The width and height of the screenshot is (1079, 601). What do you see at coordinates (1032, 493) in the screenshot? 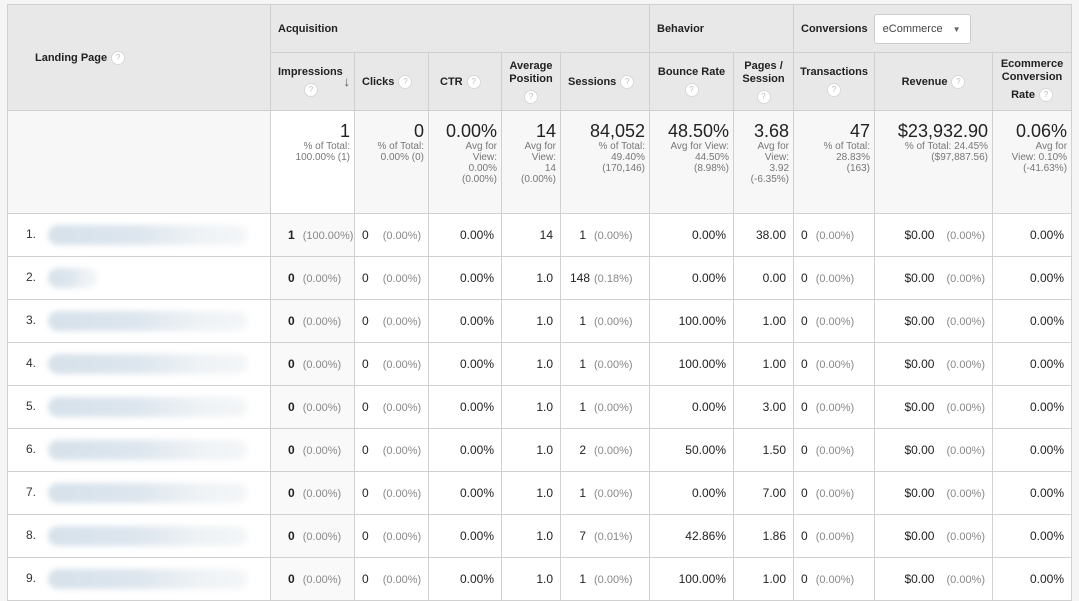
I see `ecom-rate-cell: 0.00%` at bounding box center [1032, 493].